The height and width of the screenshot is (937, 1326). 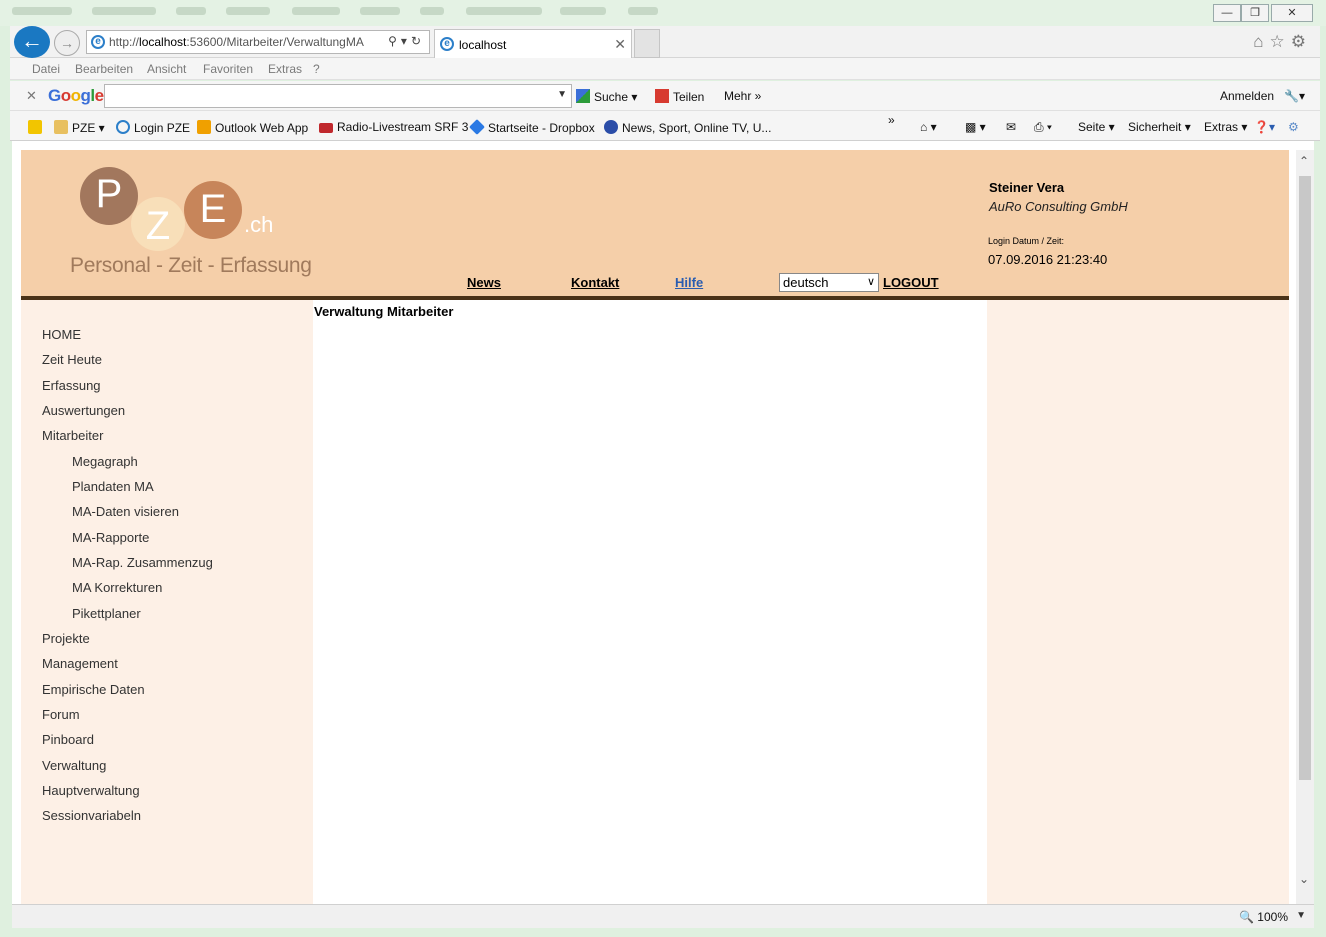 What do you see at coordinates (1026, 241) in the screenshot?
I see `login-label: Login Datum / Zeit:` at bounding box center [1026, 241].